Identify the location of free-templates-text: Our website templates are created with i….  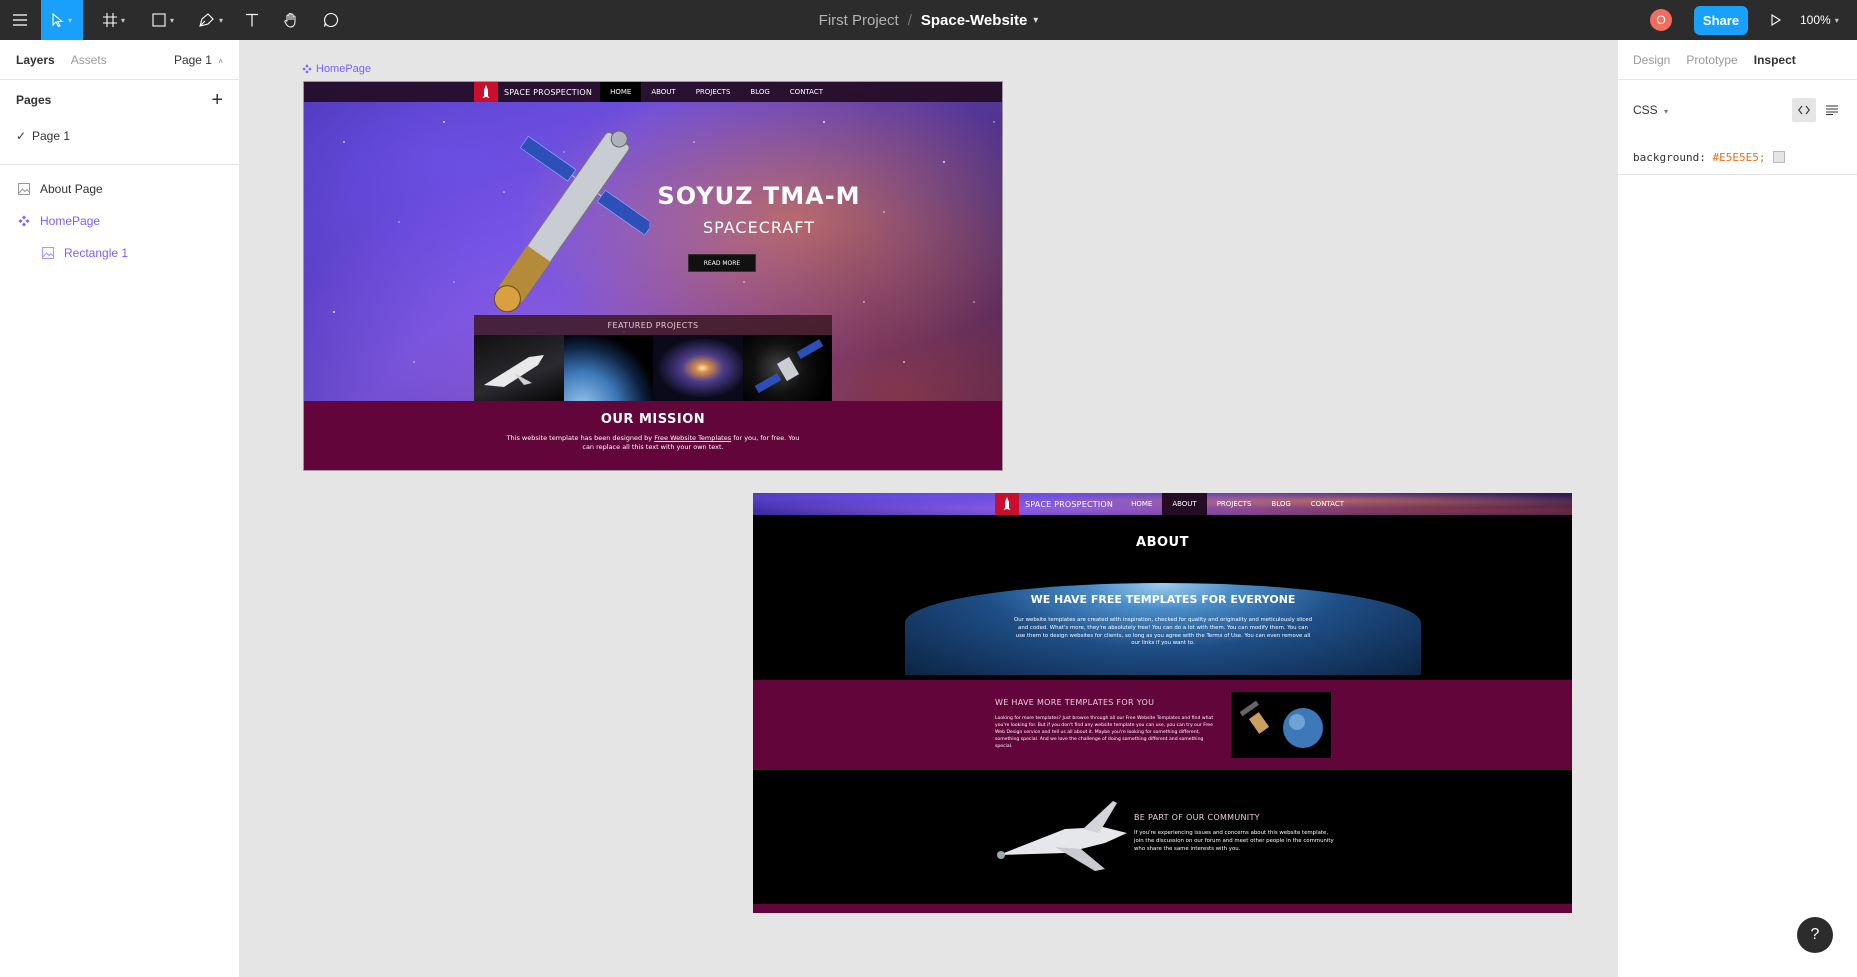
(1163, 632).